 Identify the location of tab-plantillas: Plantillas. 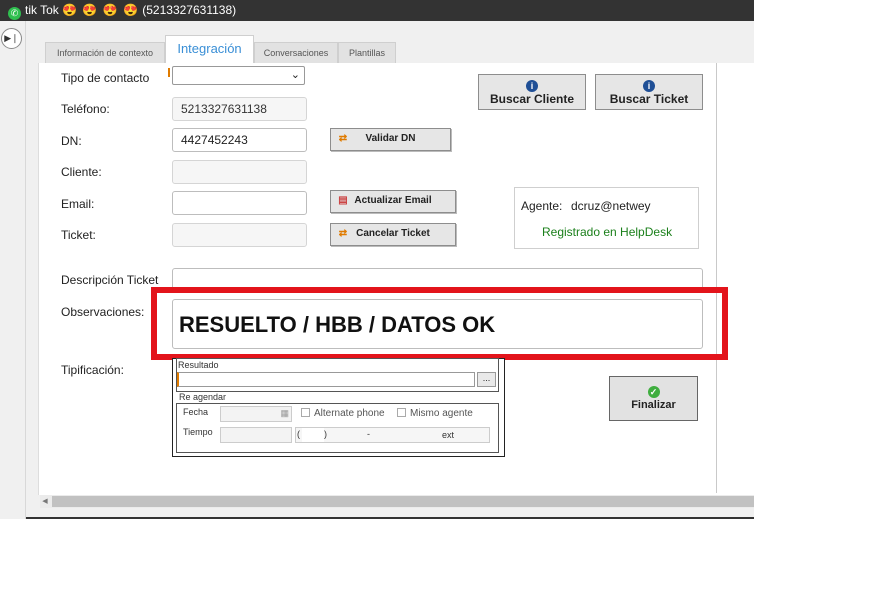
(367, 53).